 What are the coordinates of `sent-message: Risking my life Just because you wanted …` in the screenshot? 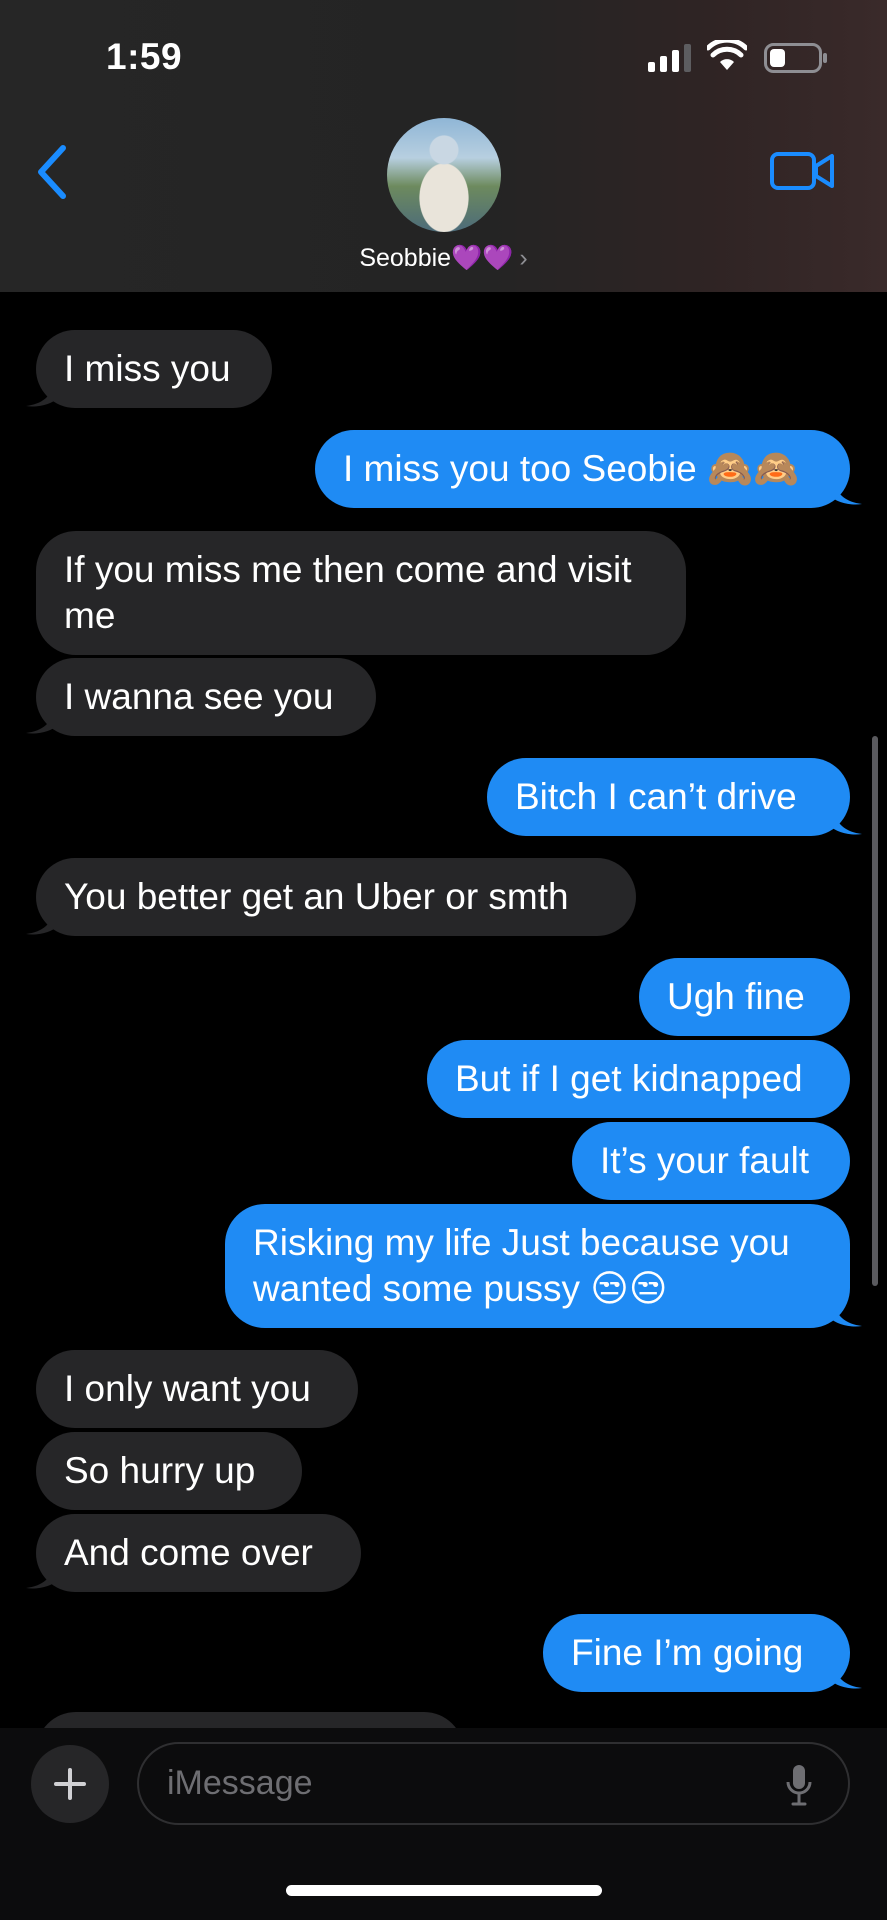 It's located at (537, 1266).